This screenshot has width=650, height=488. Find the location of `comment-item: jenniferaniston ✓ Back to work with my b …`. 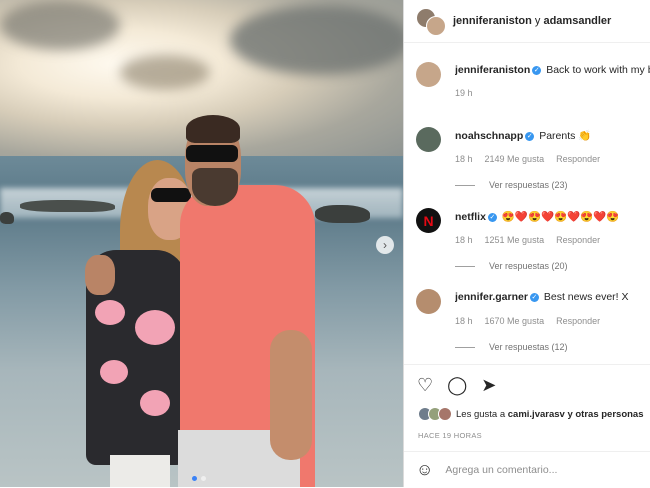

comment-item: jenniferaniston ✓ Back to work with my b … is located at coordinates (527, 86).